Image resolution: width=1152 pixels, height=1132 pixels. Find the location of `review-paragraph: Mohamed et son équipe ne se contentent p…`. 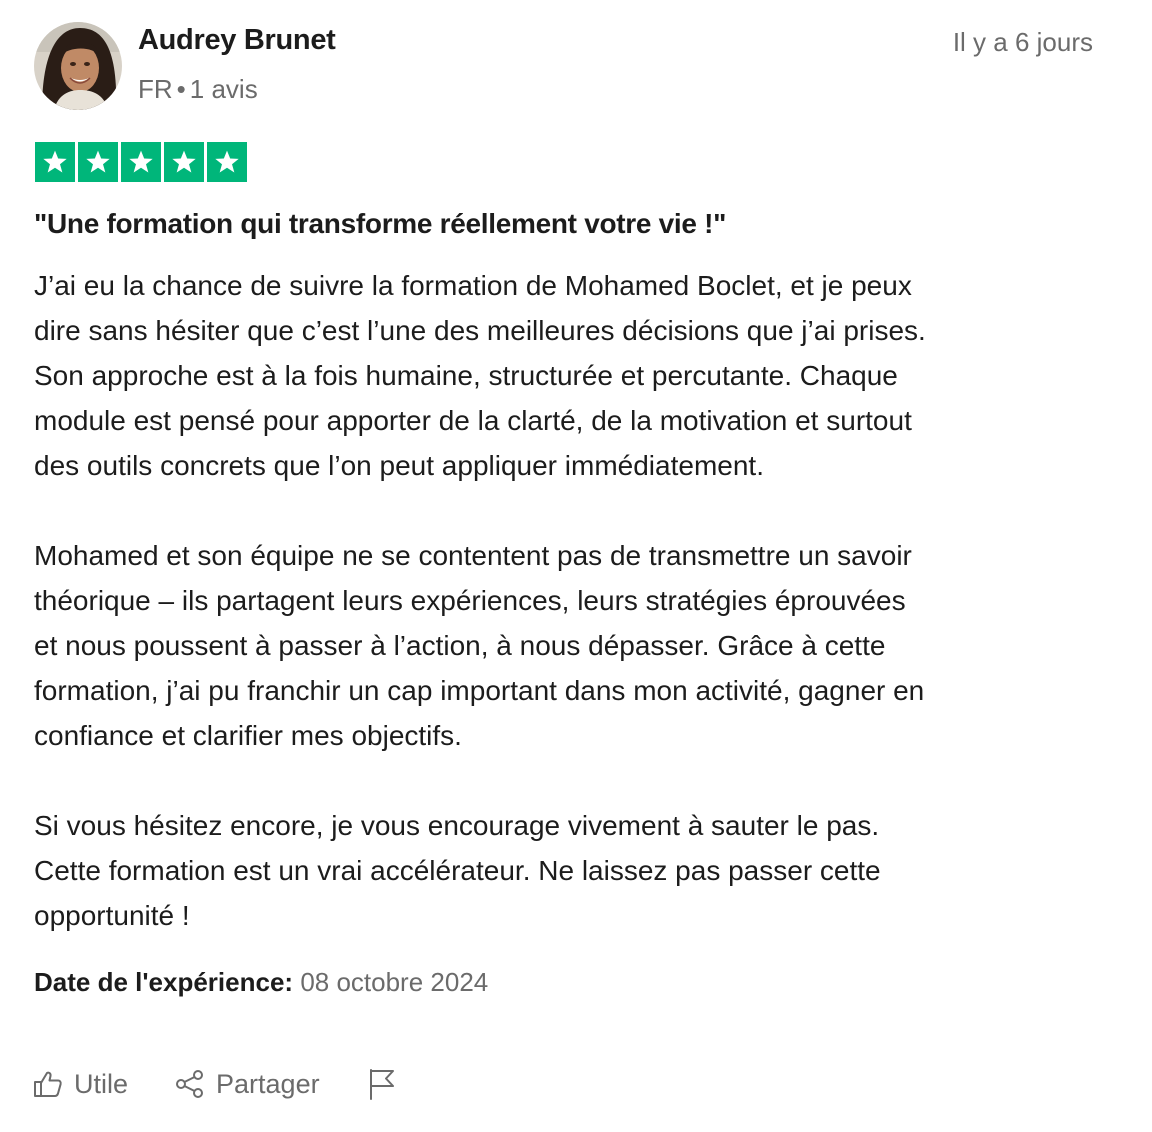

review-paragraph: Mohamed et son équipe ne se contentent p… is located at coordinates (479, 645).